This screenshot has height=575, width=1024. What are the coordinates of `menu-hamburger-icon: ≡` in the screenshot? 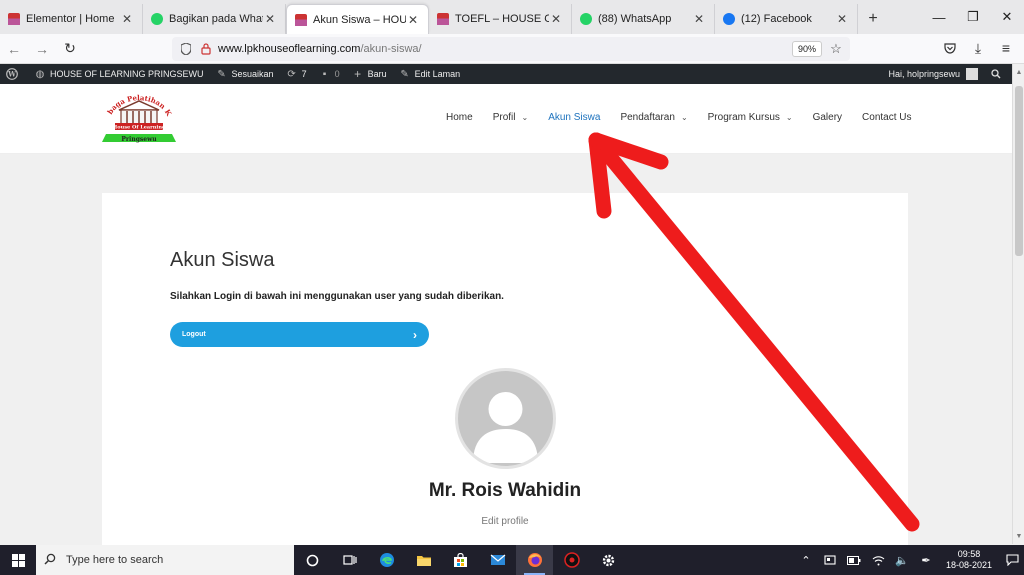 It's located at (1006, 48).